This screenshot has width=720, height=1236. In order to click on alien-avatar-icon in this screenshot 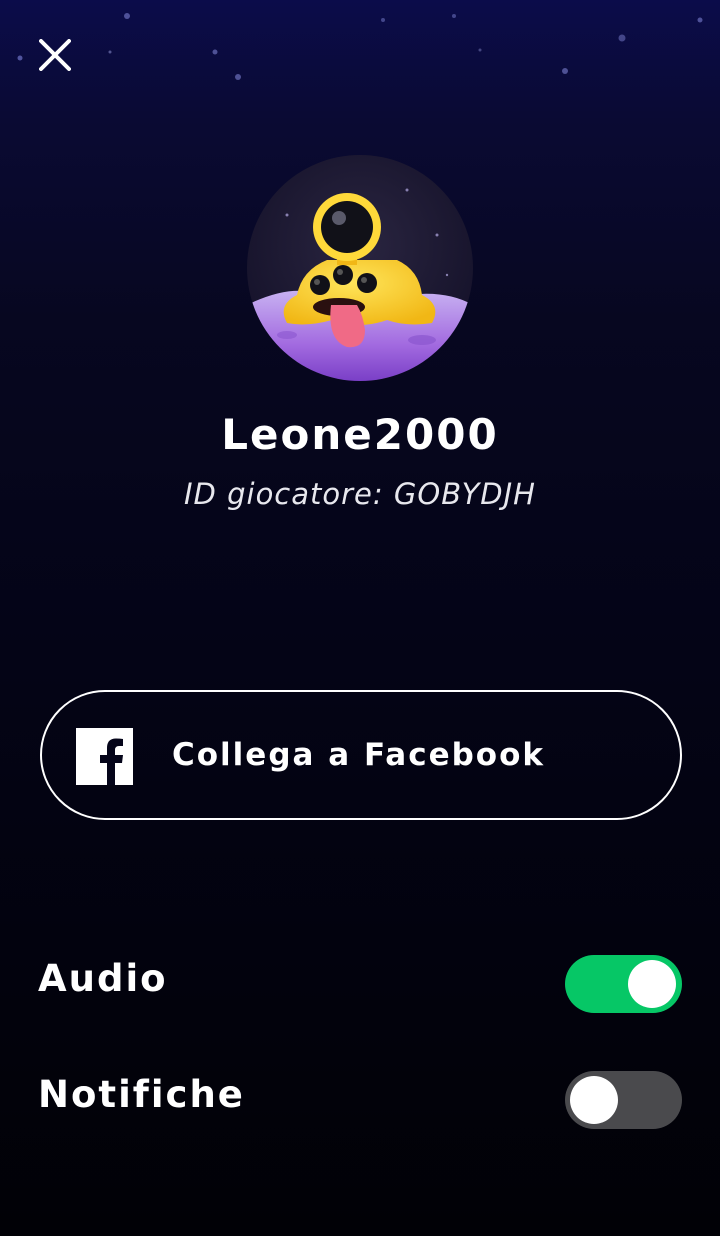, I will do `click(360, 268)`.